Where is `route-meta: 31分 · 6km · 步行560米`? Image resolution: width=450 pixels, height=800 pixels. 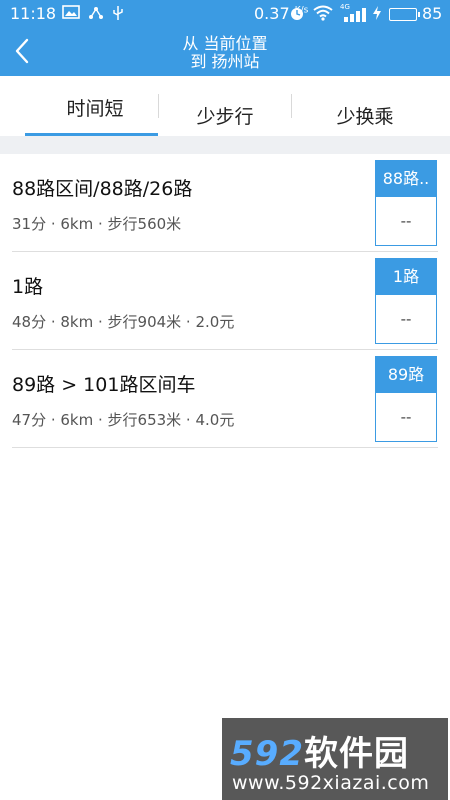 route-meta: 31分 · 6km · 步行560米 is located at coordinates (97, 224).